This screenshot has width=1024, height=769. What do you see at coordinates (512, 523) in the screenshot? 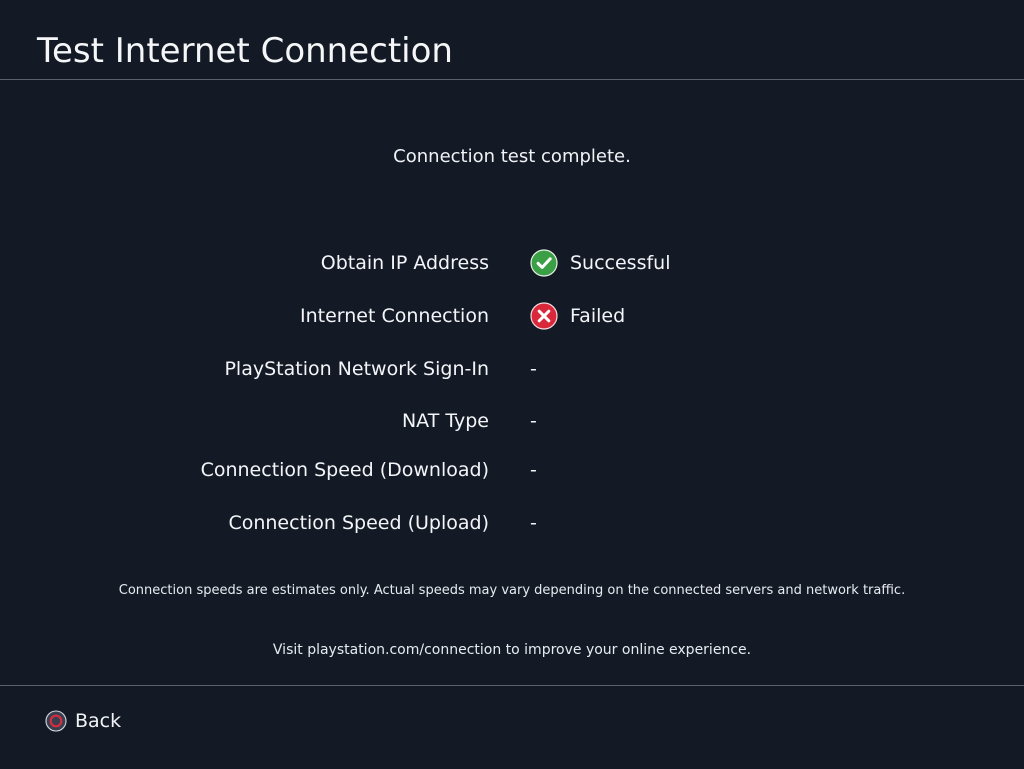
I see `result-row-connection-speed-upload: Connection Speed (Upload) -` at bounding box center [512, 523].